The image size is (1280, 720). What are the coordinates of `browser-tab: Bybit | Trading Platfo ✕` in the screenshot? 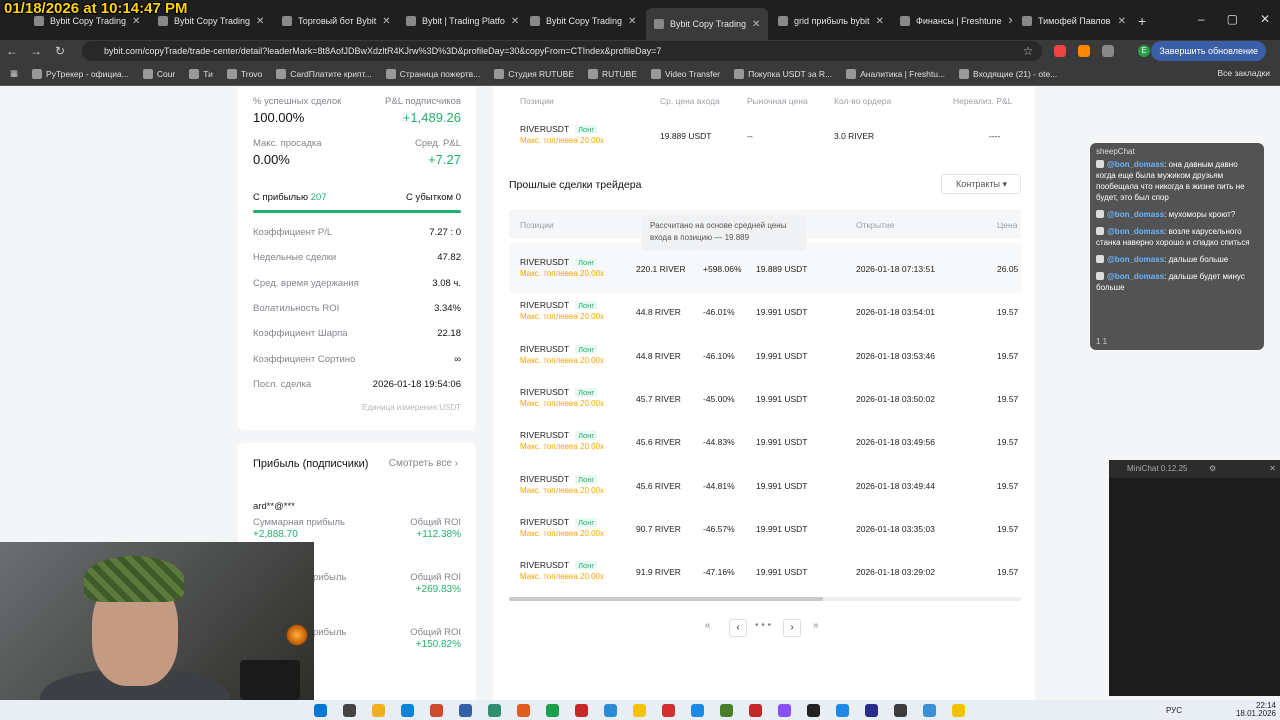 It's located at (459, 21).